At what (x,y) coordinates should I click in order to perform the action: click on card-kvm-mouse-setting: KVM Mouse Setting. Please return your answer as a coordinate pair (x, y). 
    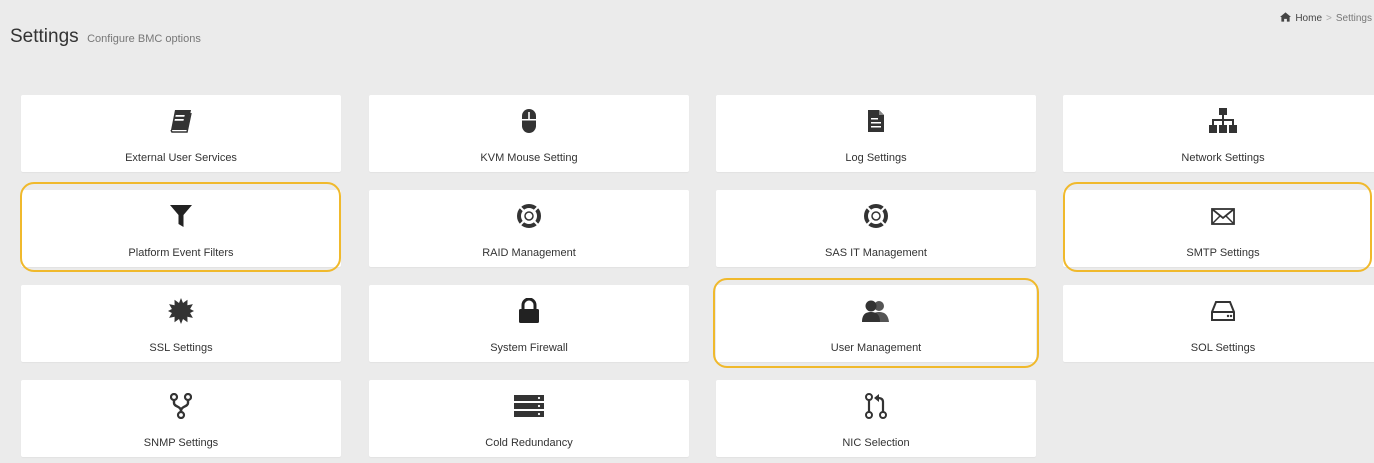
    Looking at the image, I should click on (529, 133).